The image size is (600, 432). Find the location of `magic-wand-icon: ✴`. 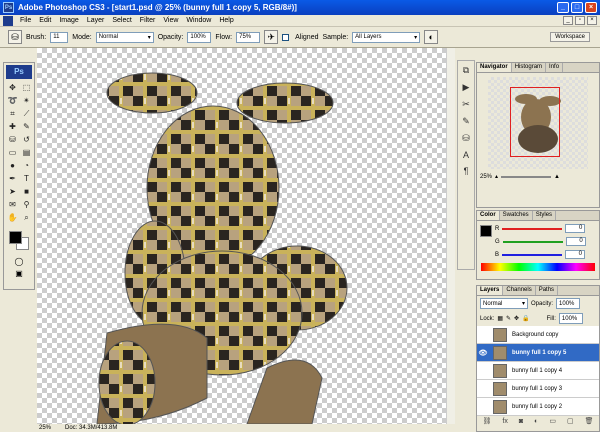

magic-wand-icon: ✴ is located at coordinates (26, 101).